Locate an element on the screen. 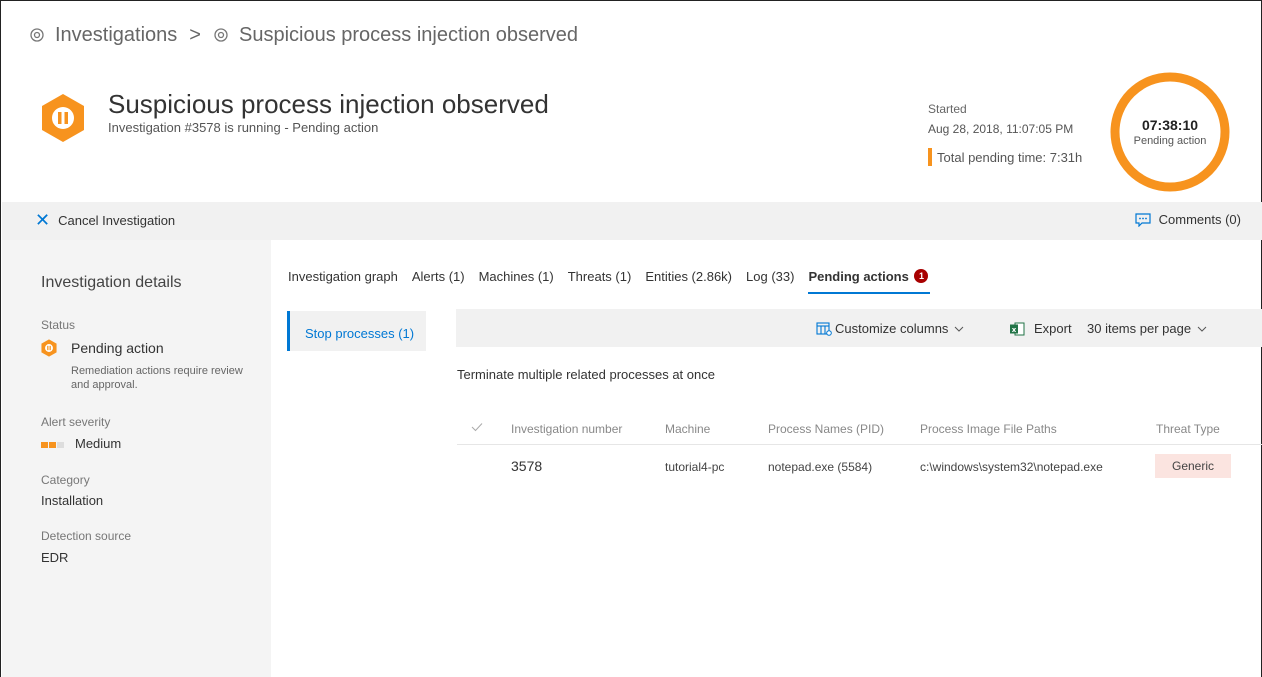 This screenshot has height=677, width=1262. items-per-page-label: 30 items per page is located at coordinates (1139, 328).